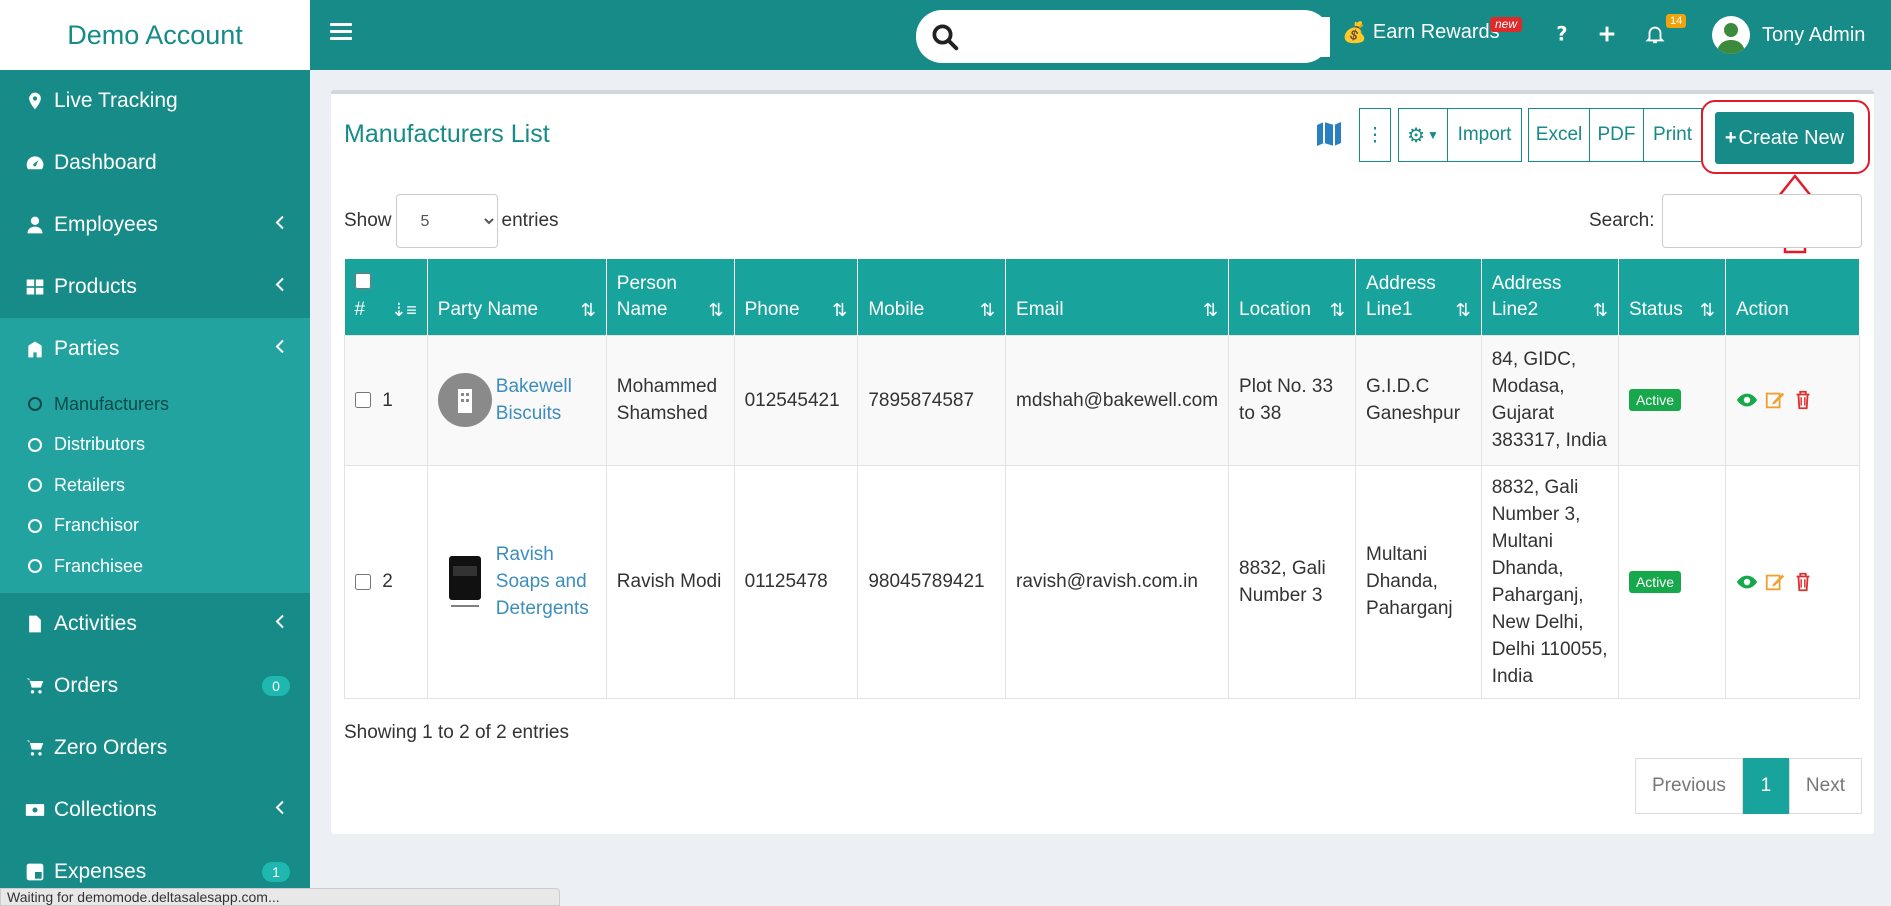 This screenshot has width=1891, height=906. I want to click on page-size-select: 5, so click(446, 221).